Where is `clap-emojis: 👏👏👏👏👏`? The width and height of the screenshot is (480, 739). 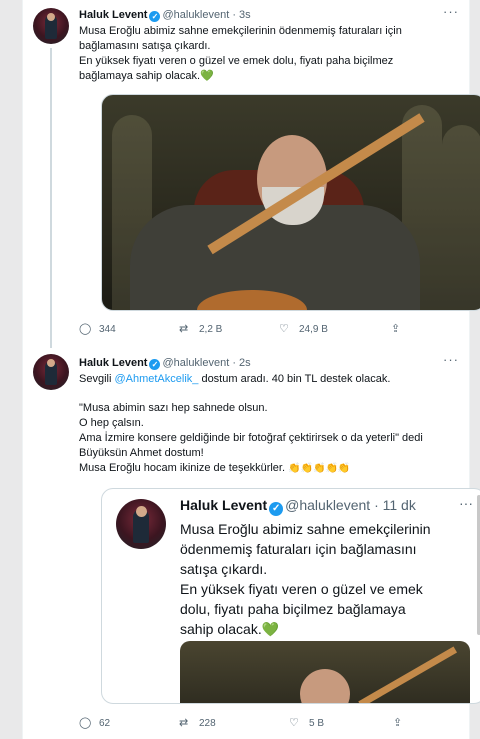
clap-emojis: 👏👏👏👏👏 is located at coordinates (319, 468).